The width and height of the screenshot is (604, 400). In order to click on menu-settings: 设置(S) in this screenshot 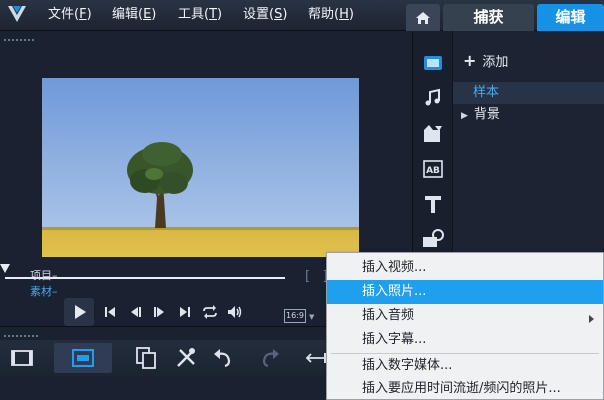, I will do `click(265, 15)`.